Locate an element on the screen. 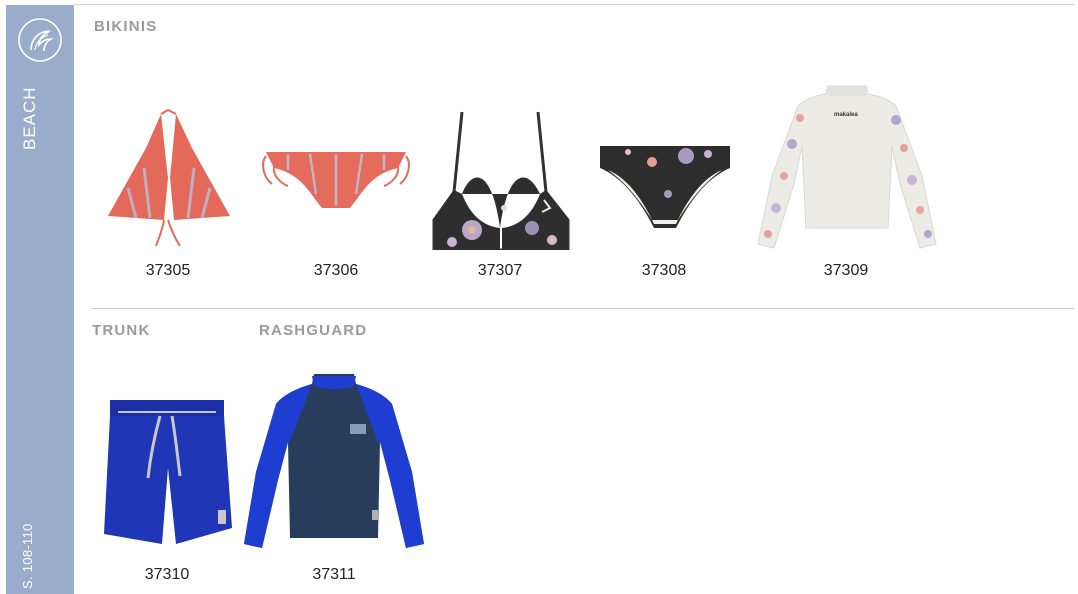 The width and height of the screenshot is (1078, 594). product-code-37308: 37308 is located at coordinates (664, 270).